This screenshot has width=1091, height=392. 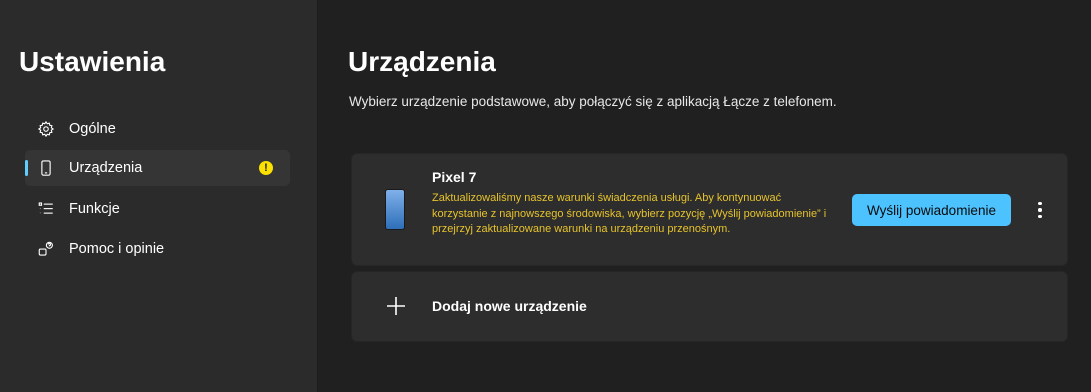 I want to click on sidebar-item-label: Funkcje, so click(x=94, y=209).